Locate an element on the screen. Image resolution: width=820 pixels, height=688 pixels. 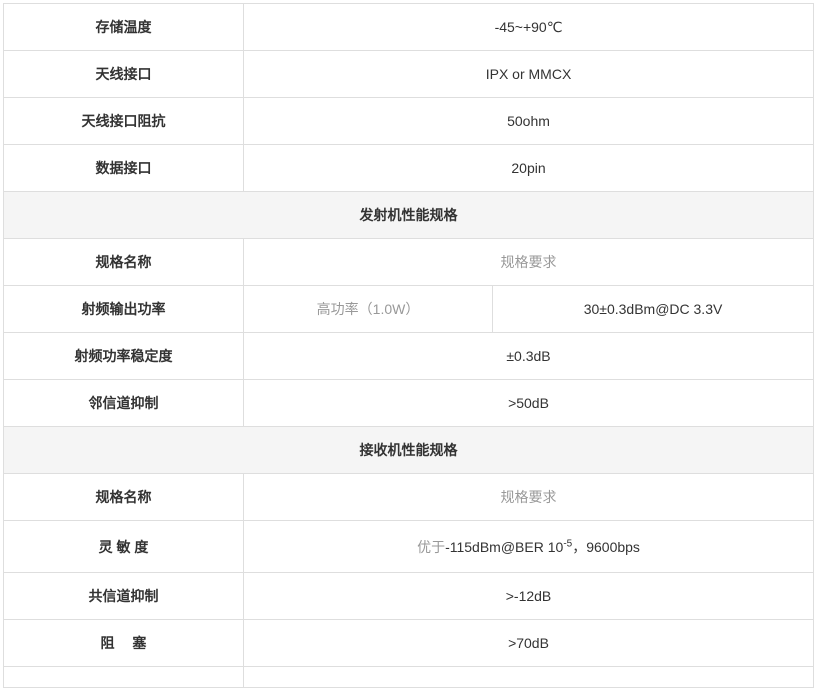
sensitivity-label: 灵 敏 度 is located at coordinates (123, 546).